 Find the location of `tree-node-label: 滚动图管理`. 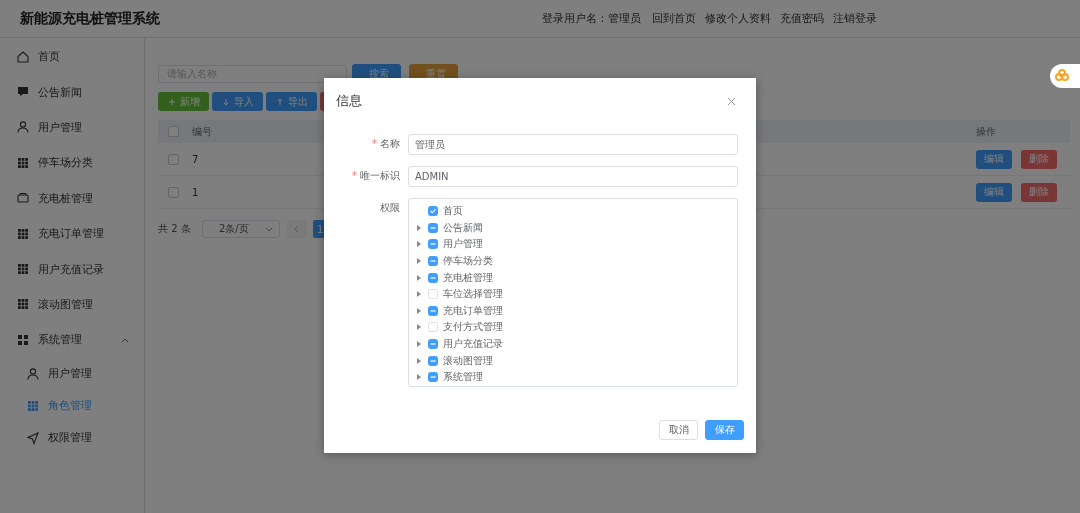

tree-node-label: 滚动图管理 is located at coordinates (468, 360).